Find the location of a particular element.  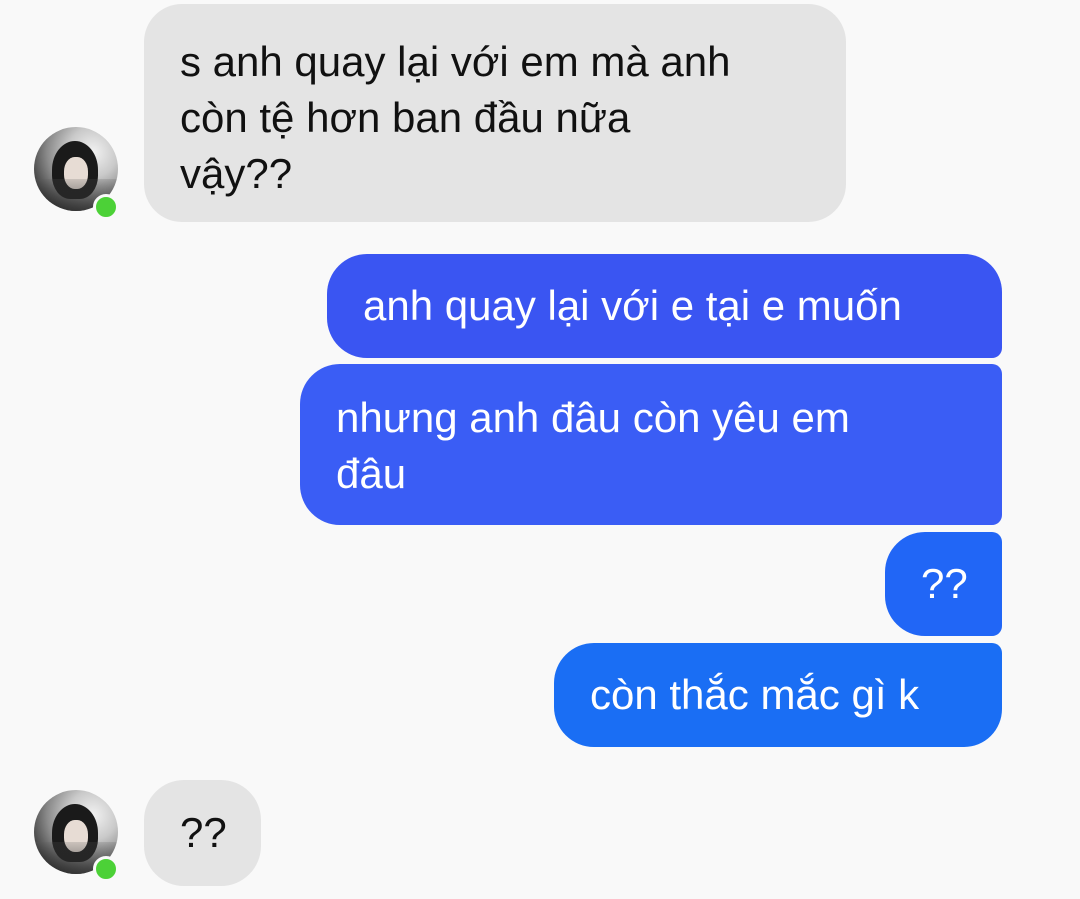

message-line: s anh quay lại với em mà anh is located at coordinates (455, 61).